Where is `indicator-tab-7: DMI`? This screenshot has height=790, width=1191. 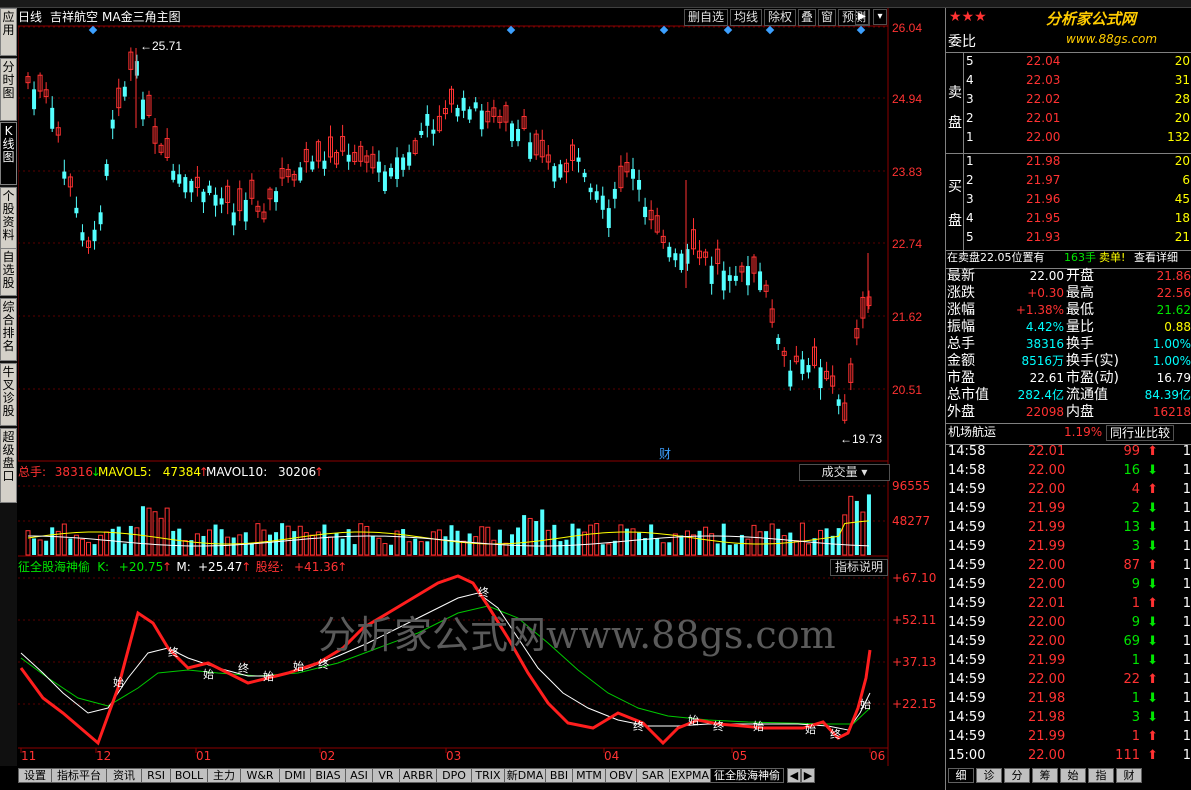
indicator-tab-7: DMI is located at coordinates (295, 775).